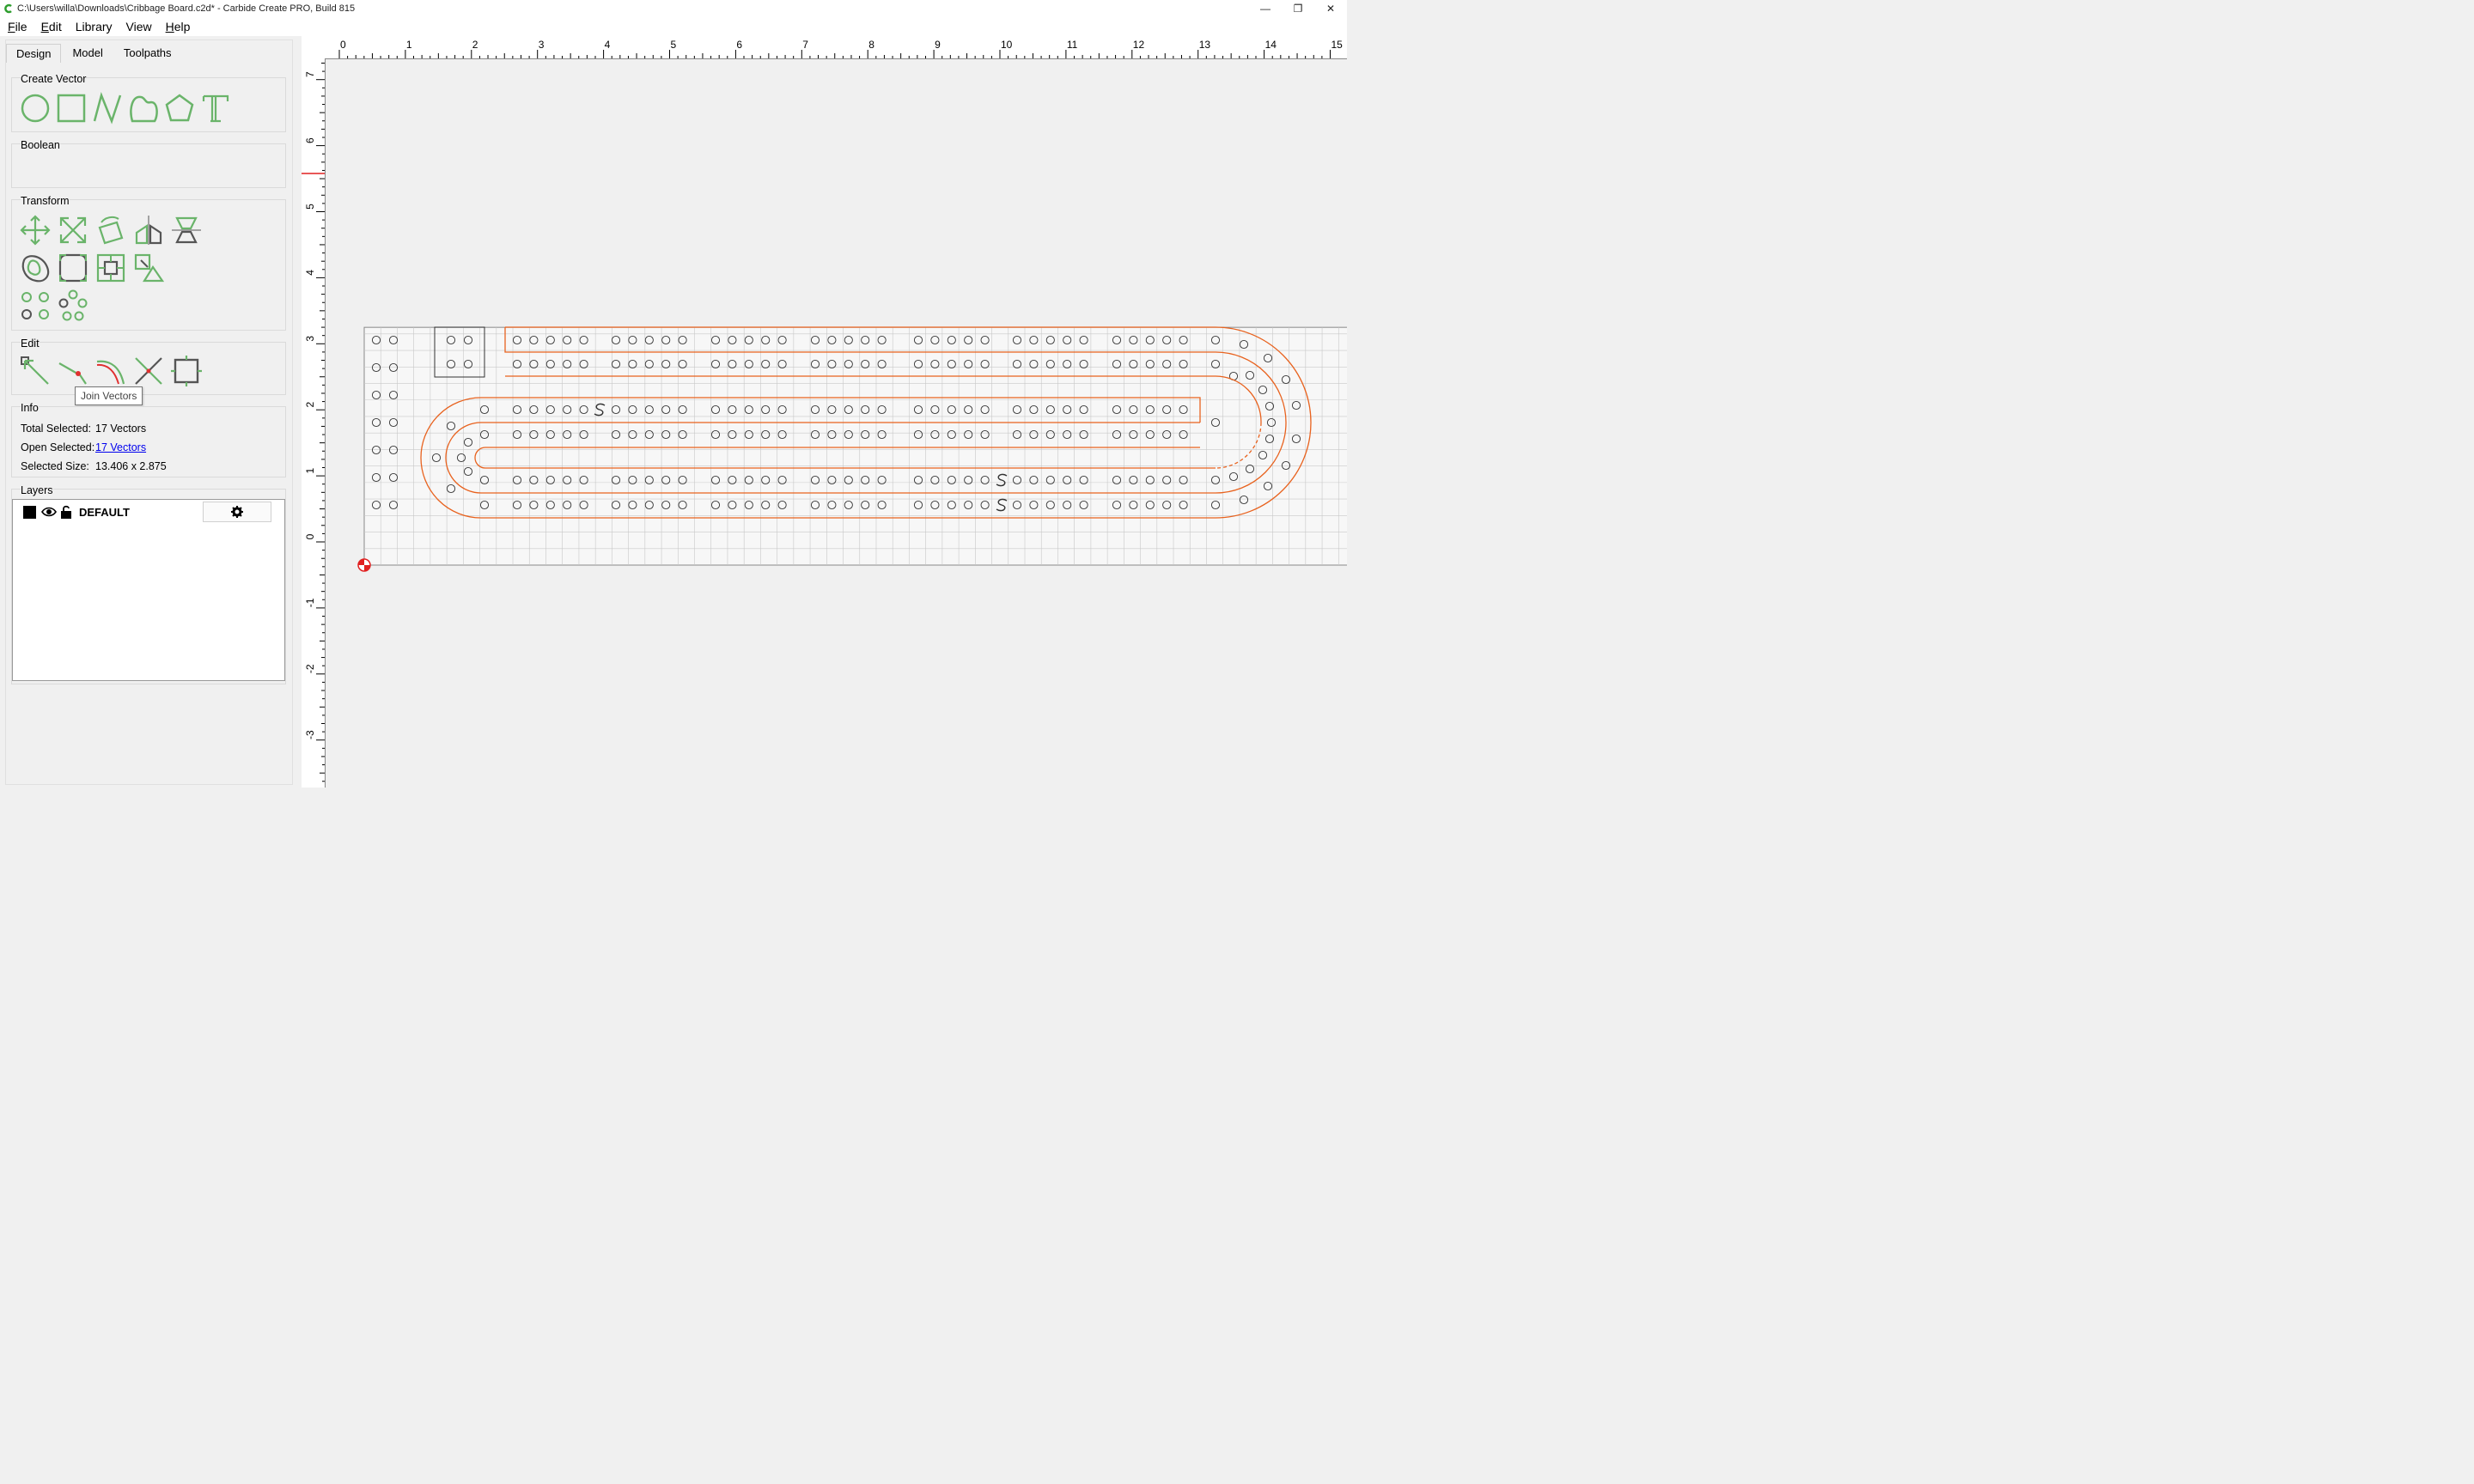 Image resolution: width=2474 pixels, height=1484 pixels. I want to click on polyline-icon, so click(107, 109).